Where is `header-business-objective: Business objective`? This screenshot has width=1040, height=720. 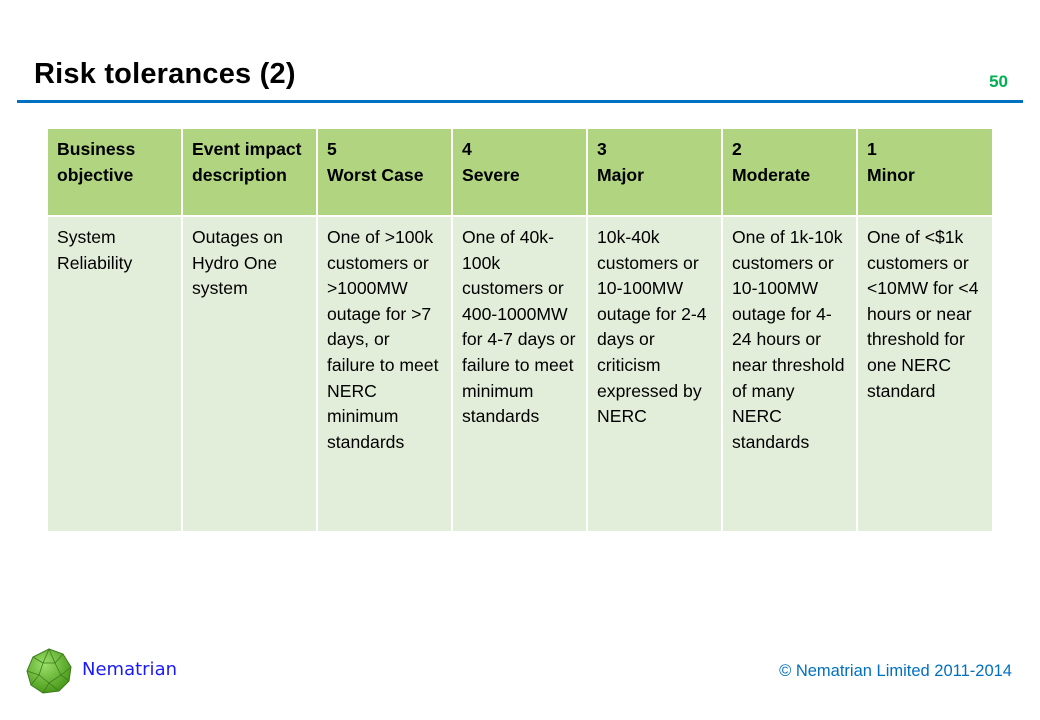 header-business-objective: Business objective is located at coordinates (114, 172).